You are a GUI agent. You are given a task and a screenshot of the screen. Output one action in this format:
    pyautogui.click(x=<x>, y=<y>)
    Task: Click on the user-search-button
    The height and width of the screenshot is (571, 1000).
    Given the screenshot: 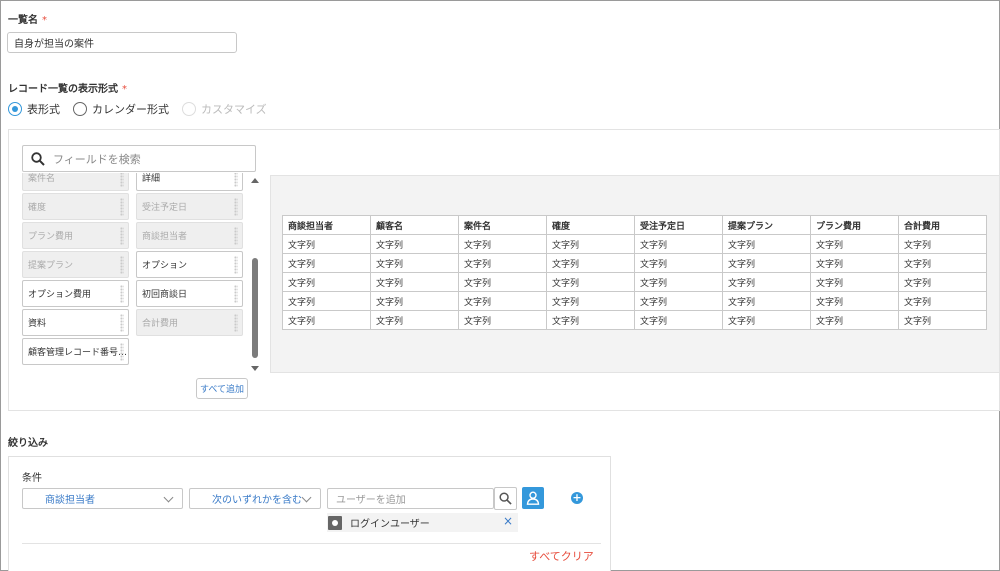 What is the action you would take?
    pyautogui.click(x=505, y=498)
    